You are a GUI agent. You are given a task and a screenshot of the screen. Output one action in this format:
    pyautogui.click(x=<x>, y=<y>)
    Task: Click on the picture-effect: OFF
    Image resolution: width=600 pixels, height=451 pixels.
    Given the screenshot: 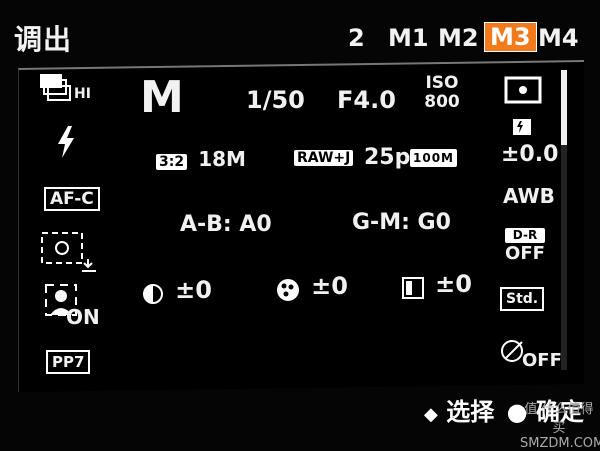 What is the action you would take?
    pyautogui.click(x=531, y=354)
    